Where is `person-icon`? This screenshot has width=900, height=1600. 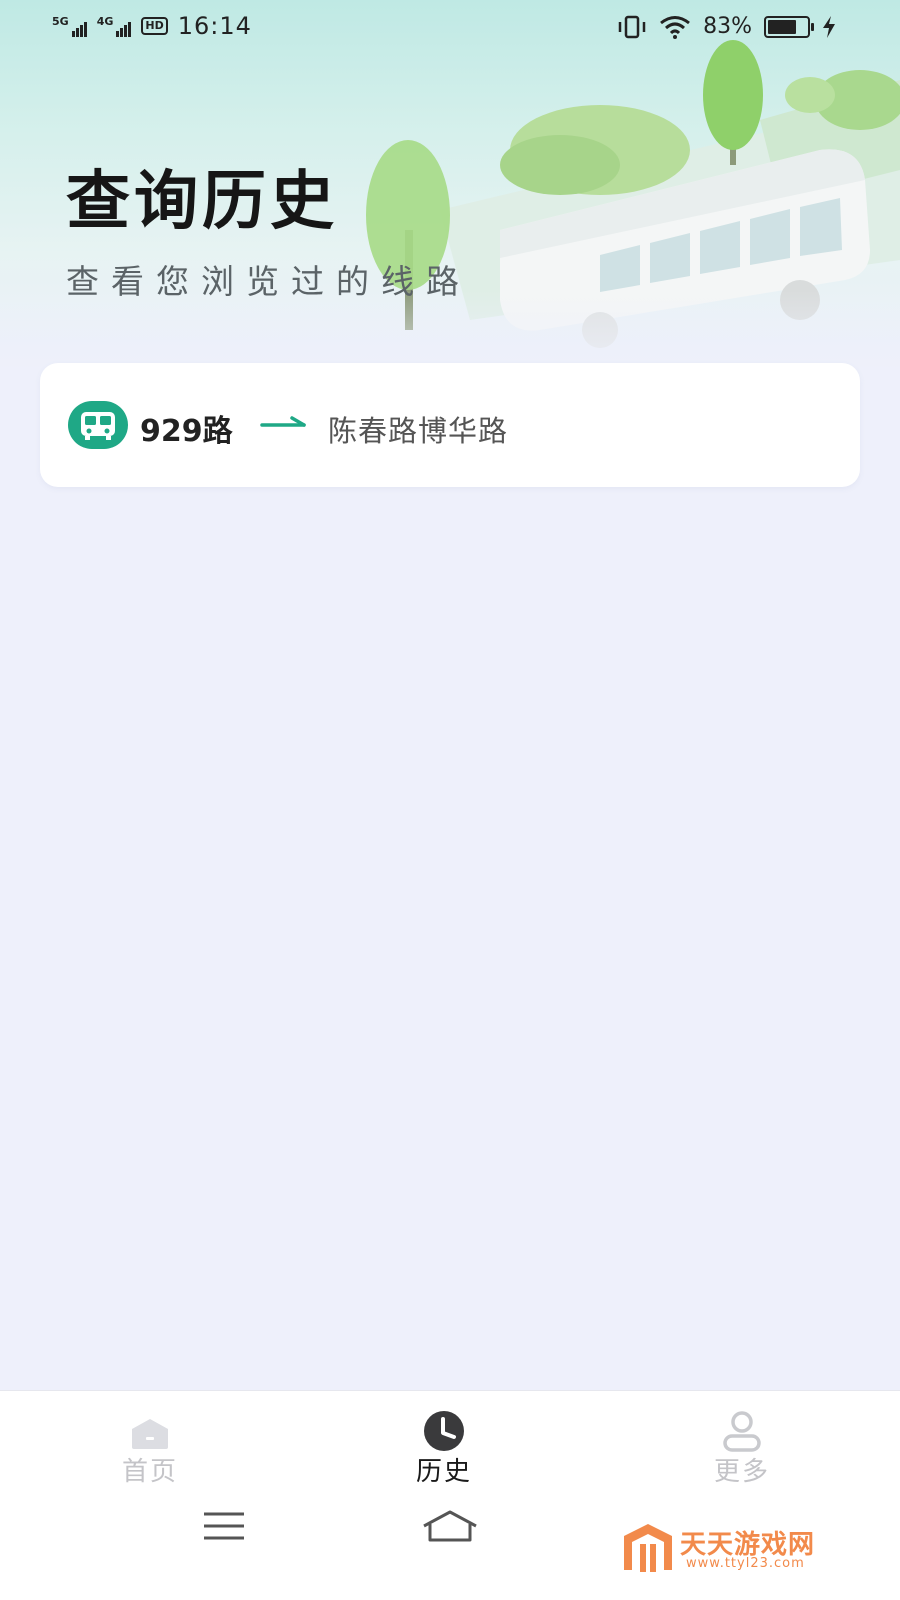 person-icon is located at coordinates (742, 1431).